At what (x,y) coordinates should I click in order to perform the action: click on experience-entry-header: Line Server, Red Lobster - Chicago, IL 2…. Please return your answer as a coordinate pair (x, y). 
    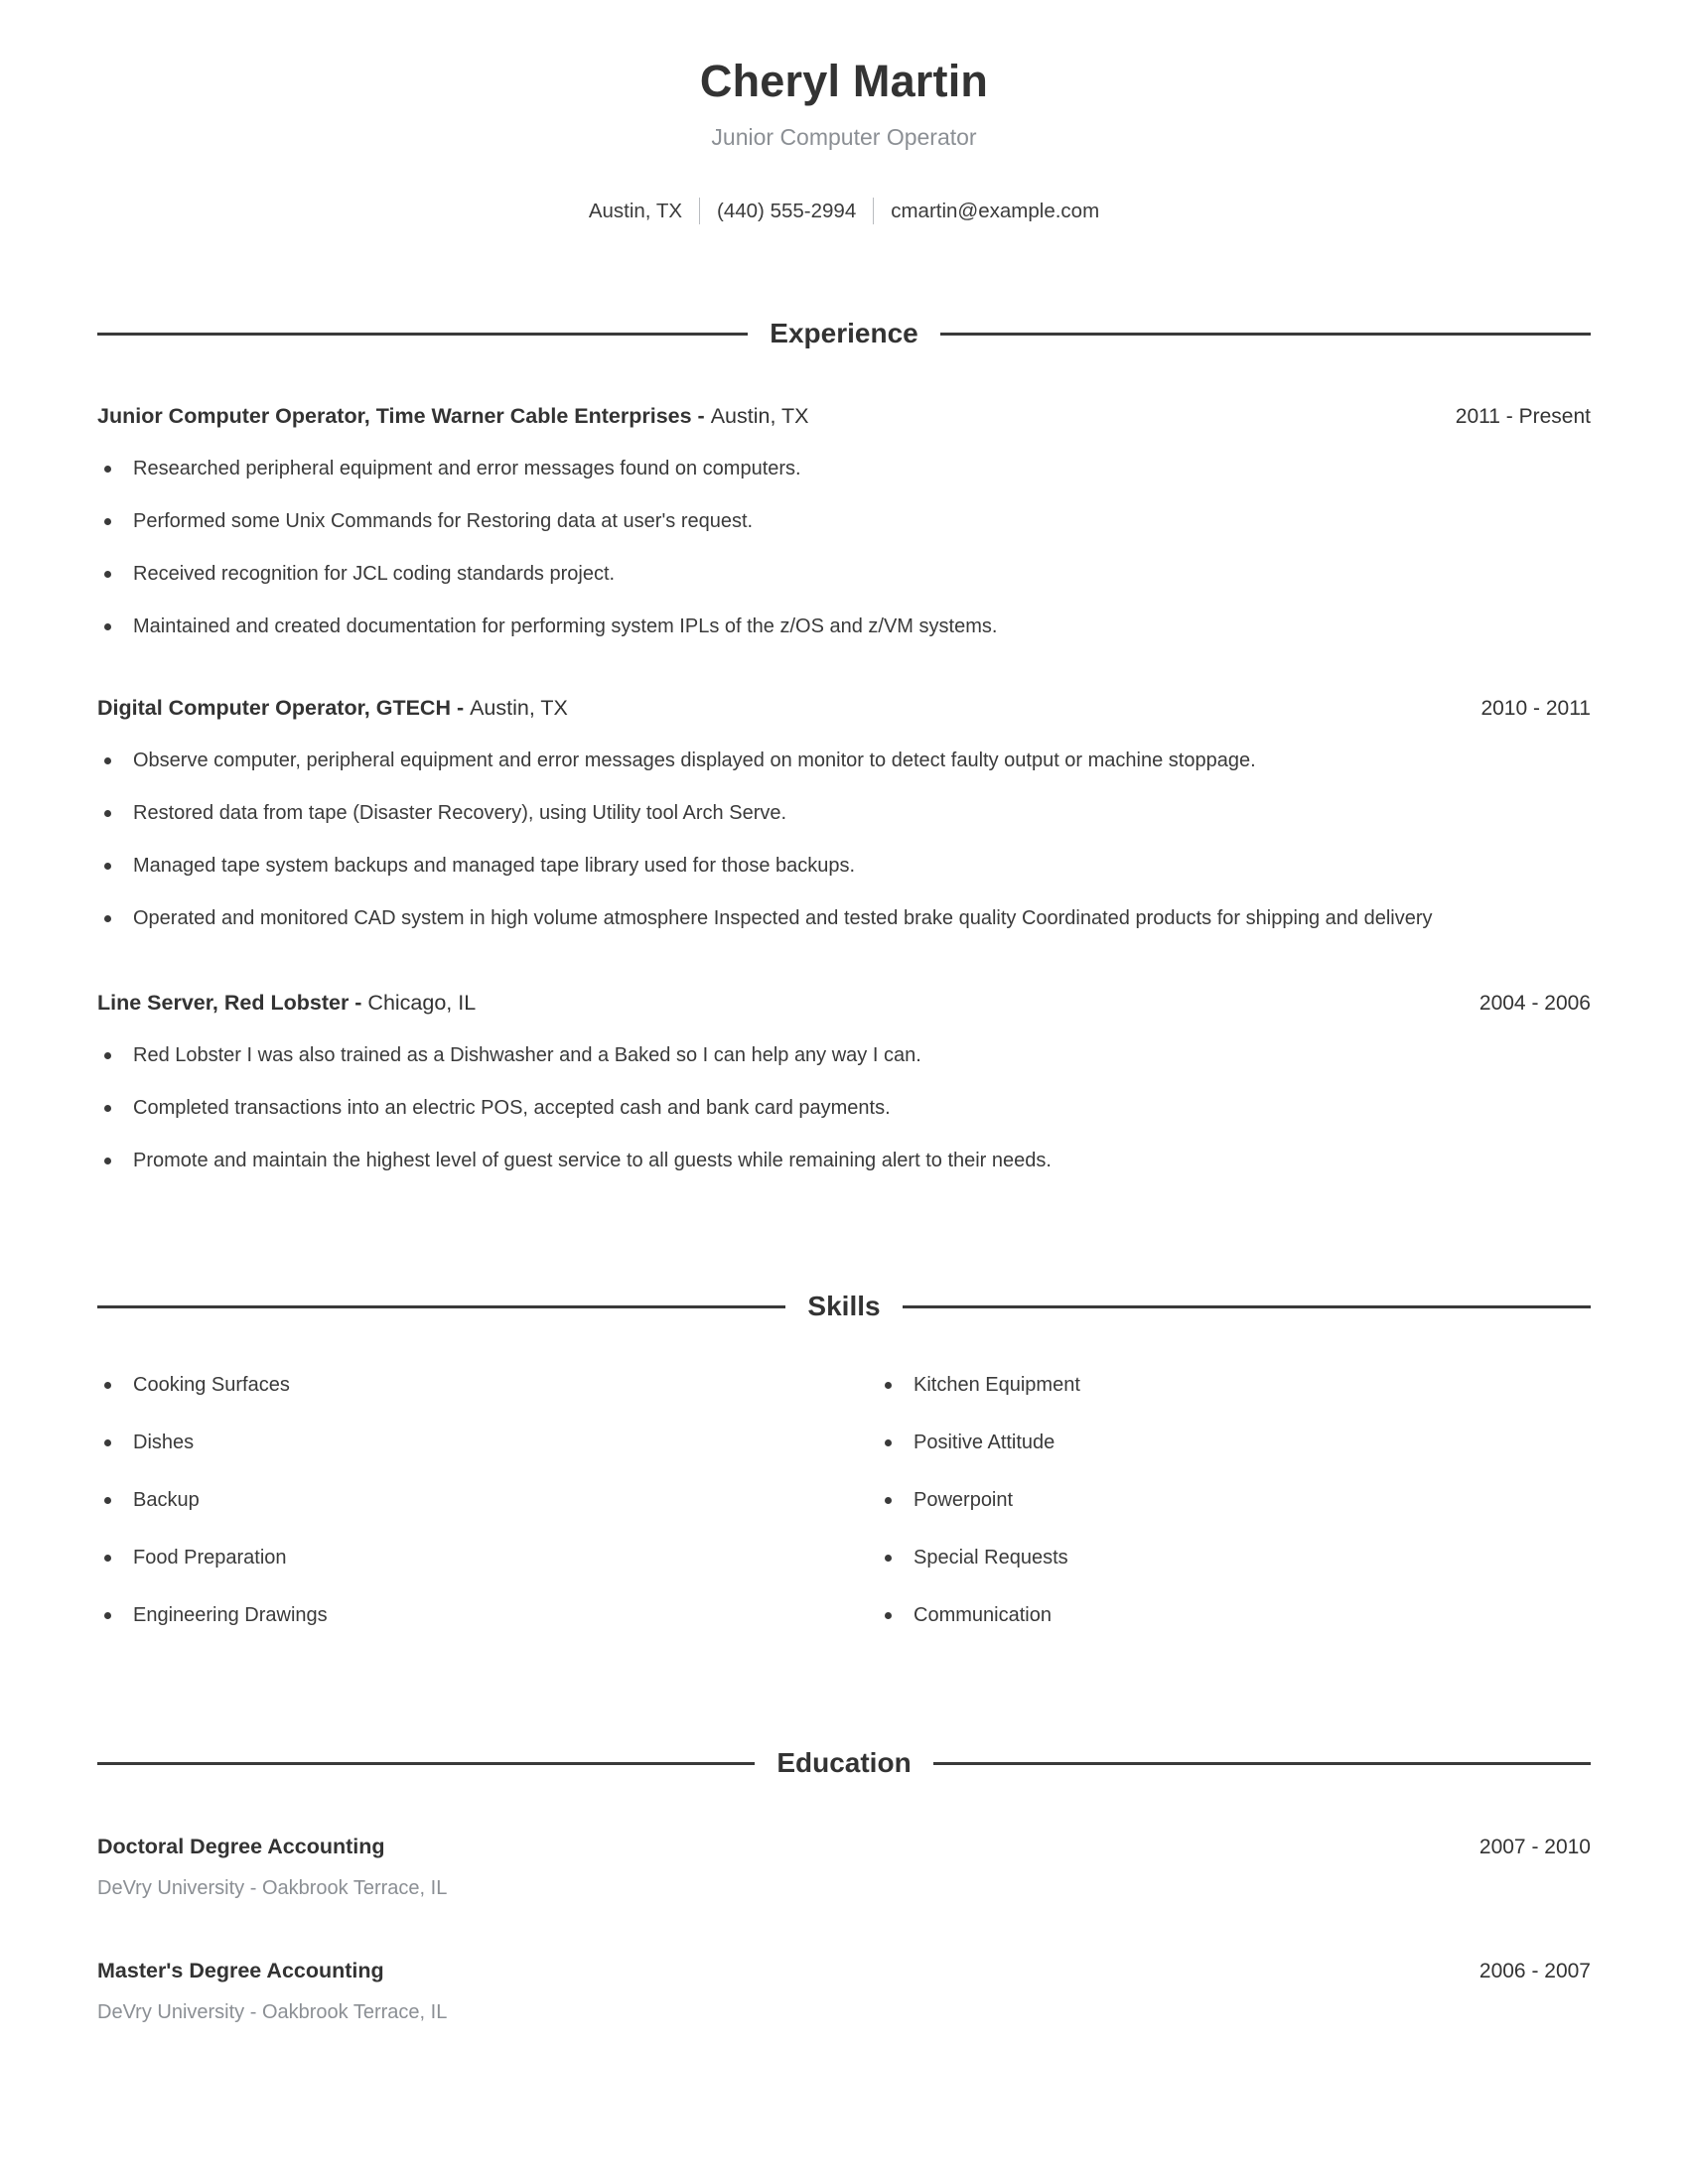
    Looking at the image, I should click on (844, 1004).